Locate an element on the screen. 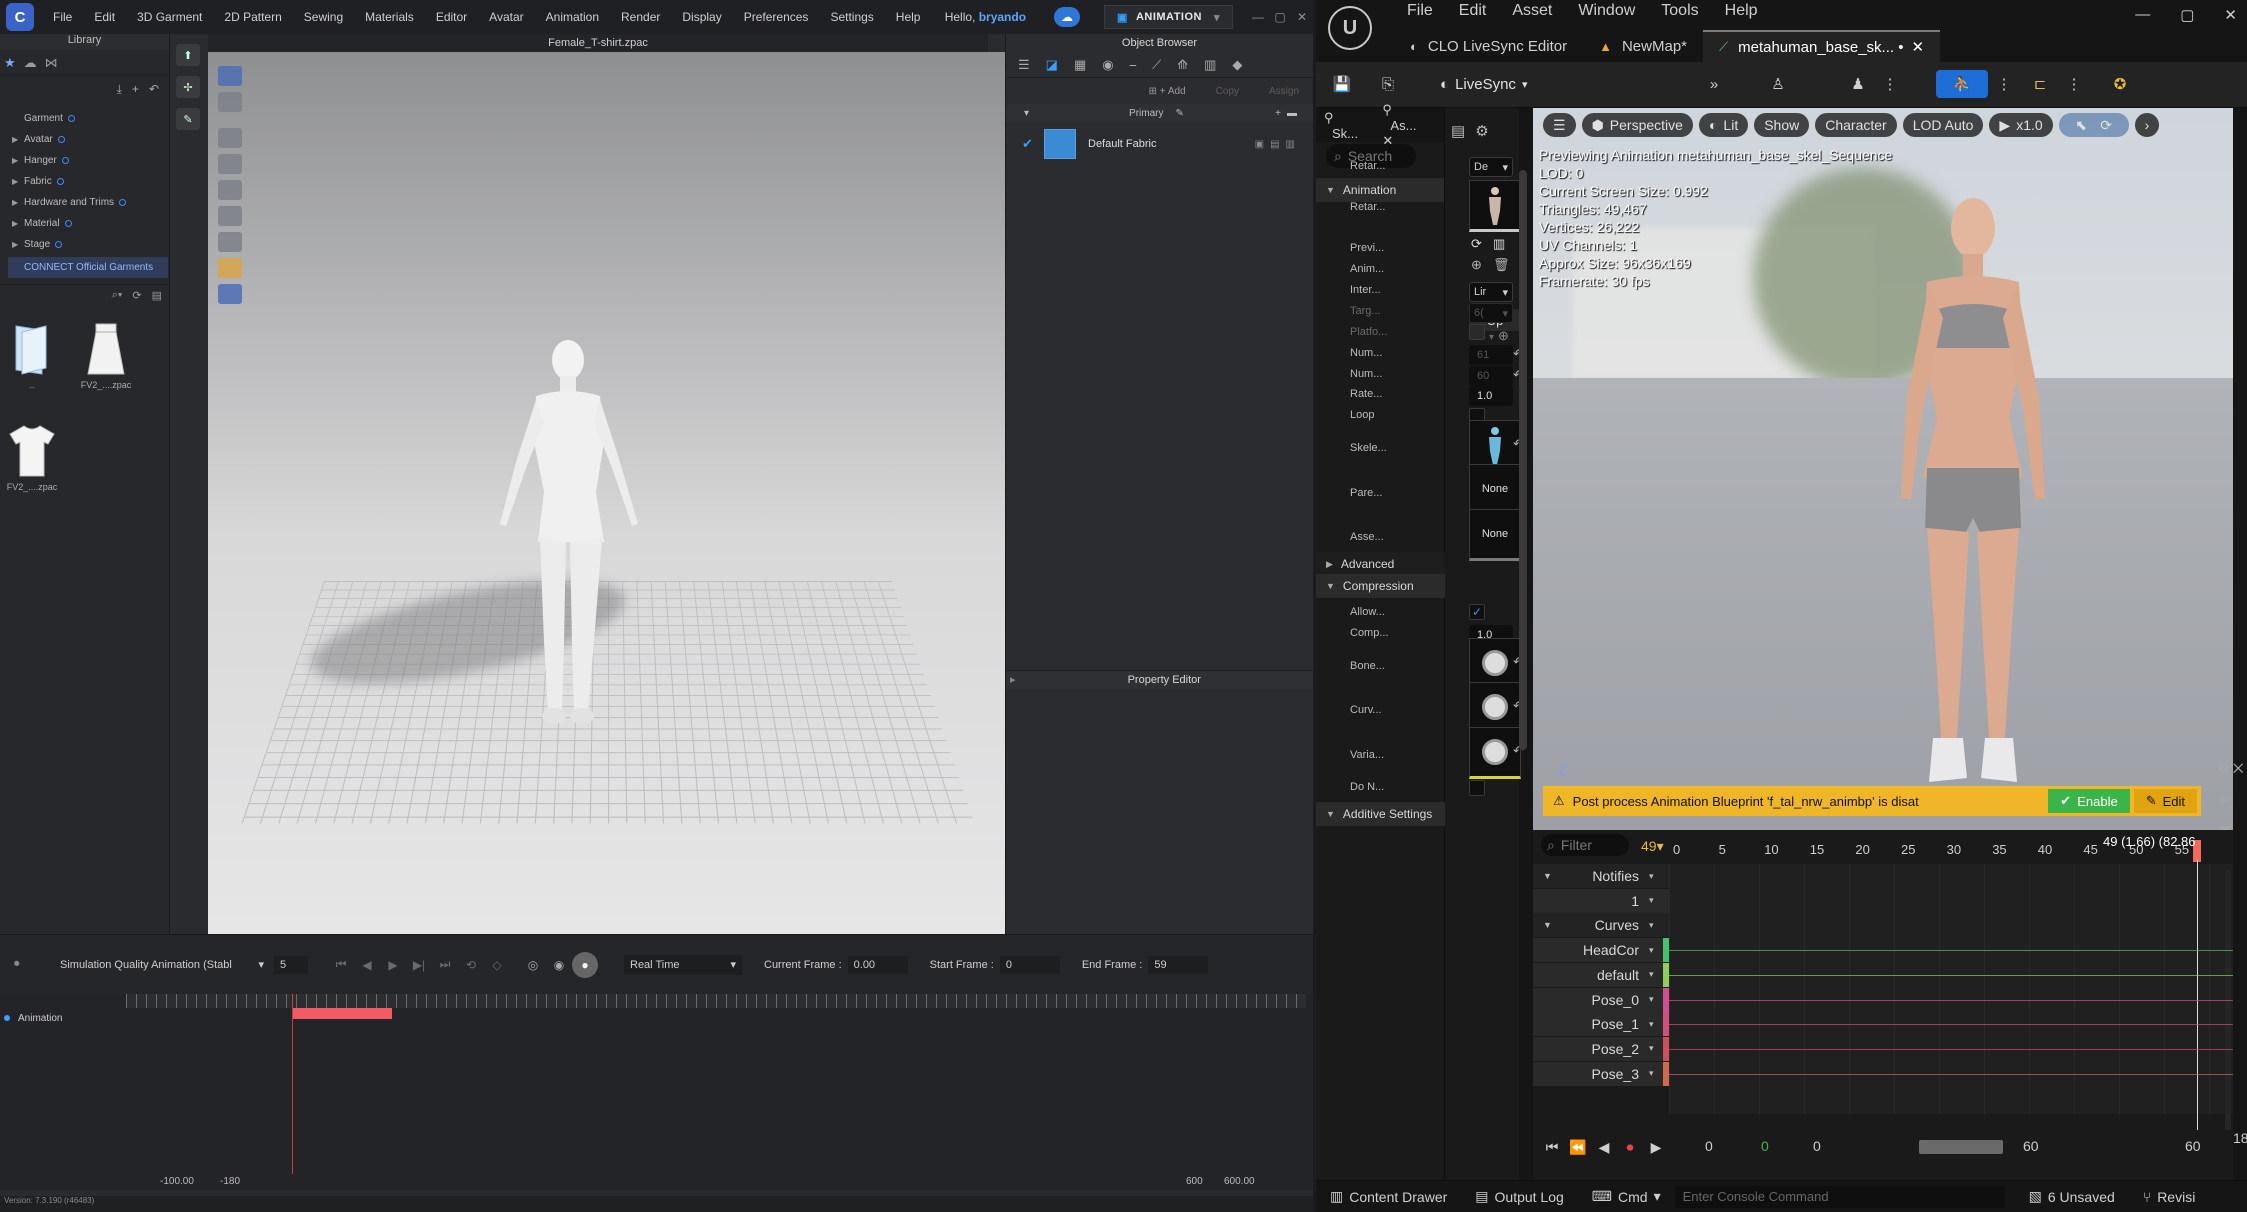 This screenshot has height=1212, width=2247. skip-start-icon: ⏮ is located at coordinates (341, 965).